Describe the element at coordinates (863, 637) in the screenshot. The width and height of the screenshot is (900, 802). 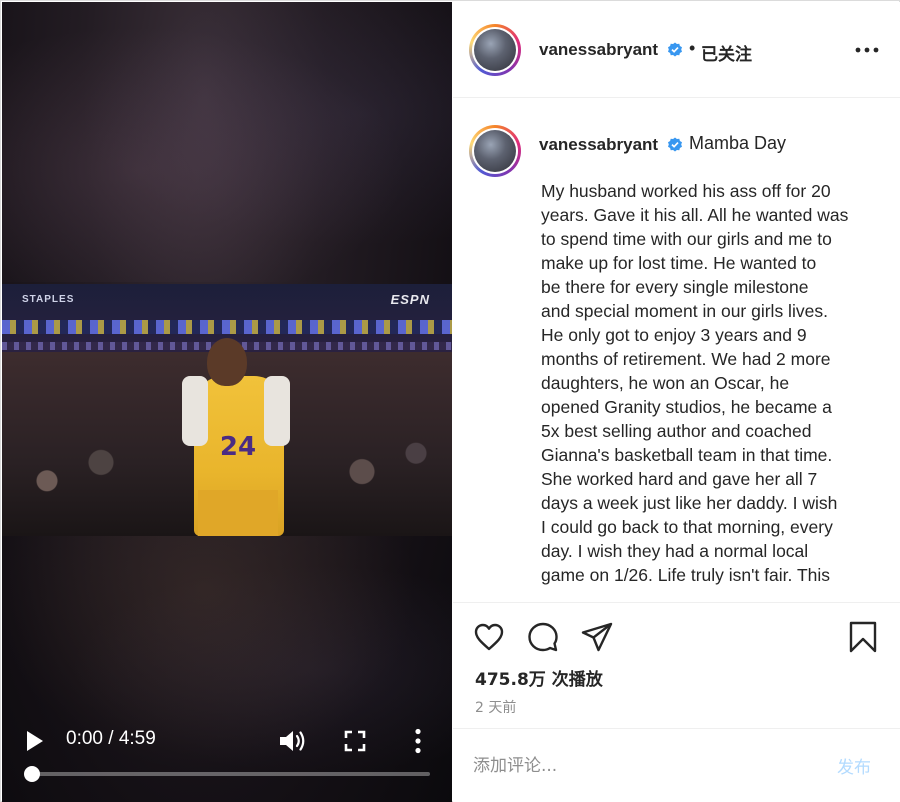
I see `bookmark-icon` at that location.